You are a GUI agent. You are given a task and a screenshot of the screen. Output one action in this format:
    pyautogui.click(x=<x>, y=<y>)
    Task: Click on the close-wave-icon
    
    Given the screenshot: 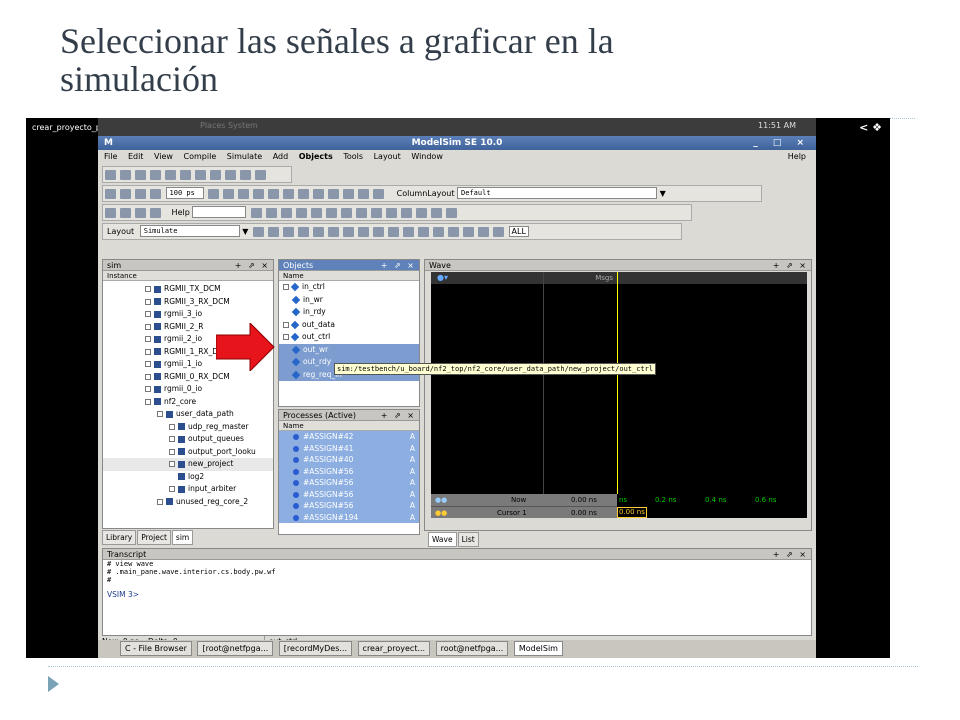 What is the action you would take?
    pyautogui.click(x=423, y=232)
    